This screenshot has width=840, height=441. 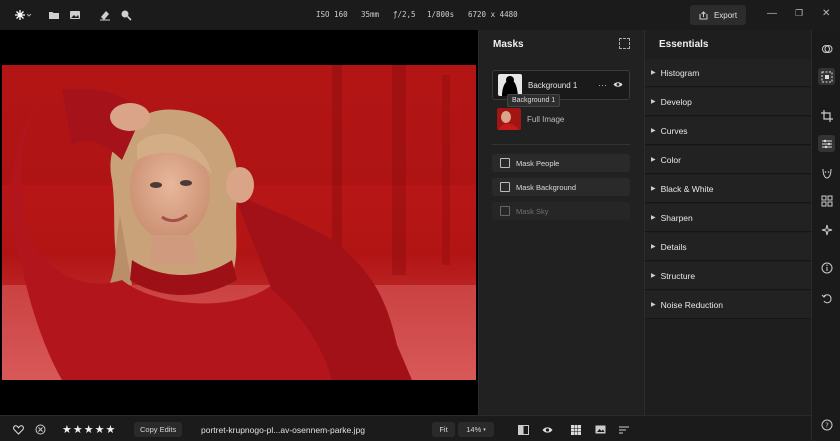 What do you see at coordinates (618, 85) in the screenshot?
I see `eye-icon` at bounding box center [618, 85].